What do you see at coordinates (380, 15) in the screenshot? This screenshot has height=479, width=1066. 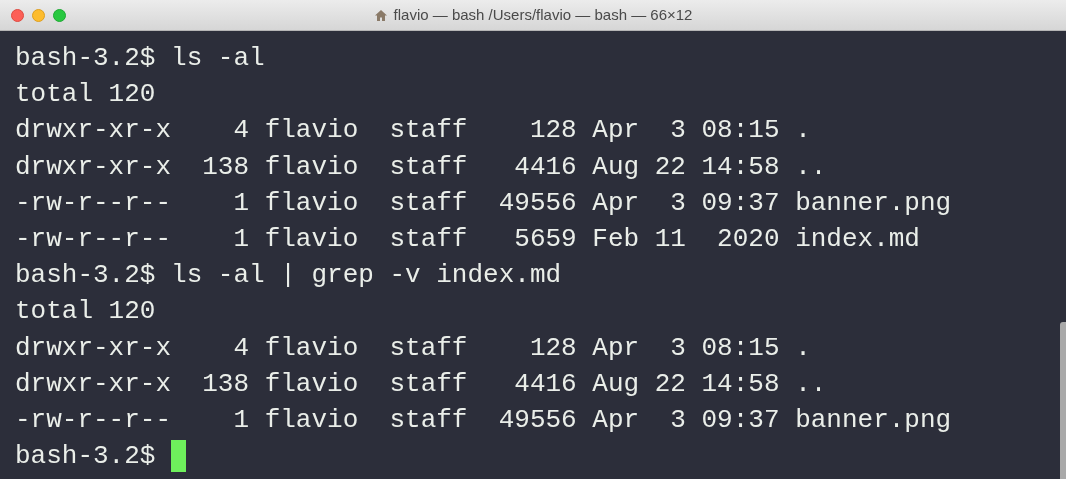 I see `house-icon` at bounding box center [380, 15].